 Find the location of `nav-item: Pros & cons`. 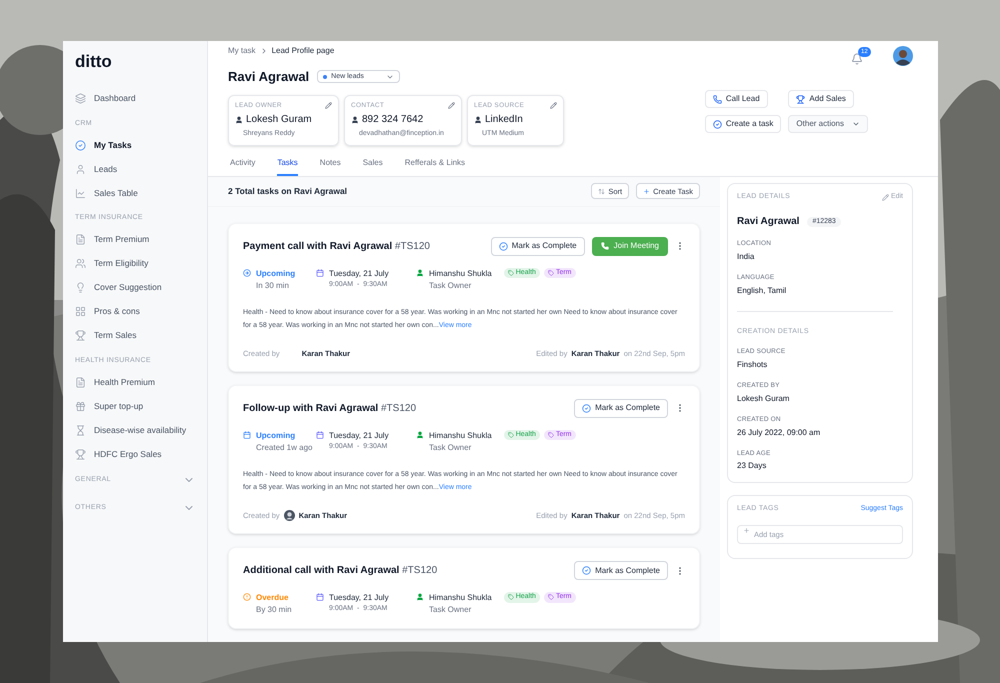

nav-item: Pros & cons is located at coordinates (135, 312).